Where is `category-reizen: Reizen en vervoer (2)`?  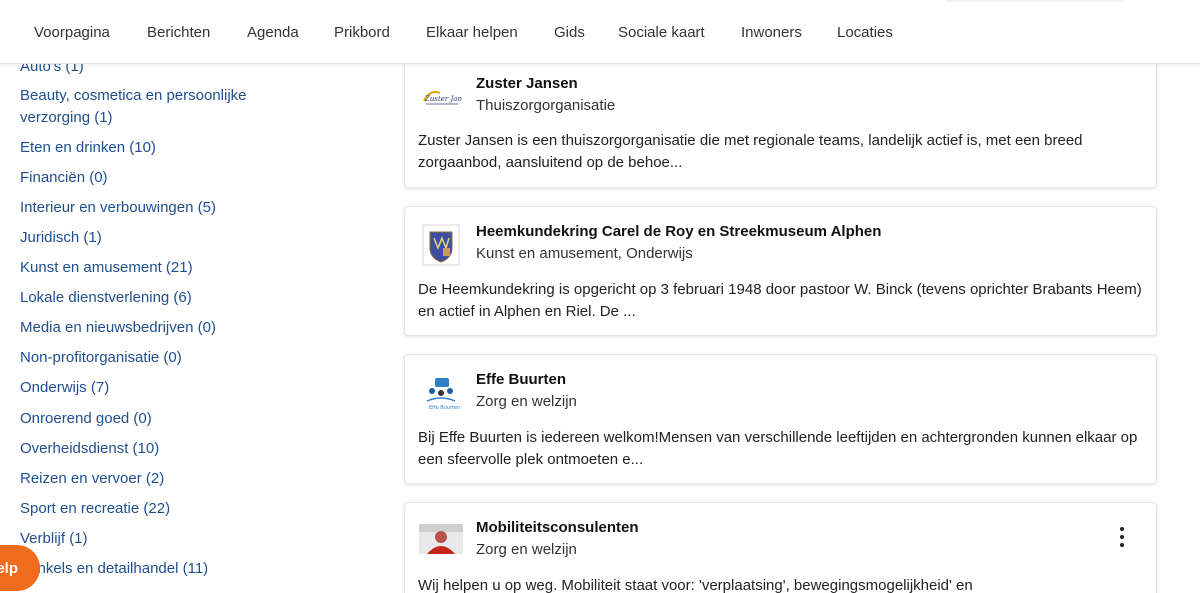 category-reizen: Reizen en vervoer (2) is located at coordinates (92, 479).